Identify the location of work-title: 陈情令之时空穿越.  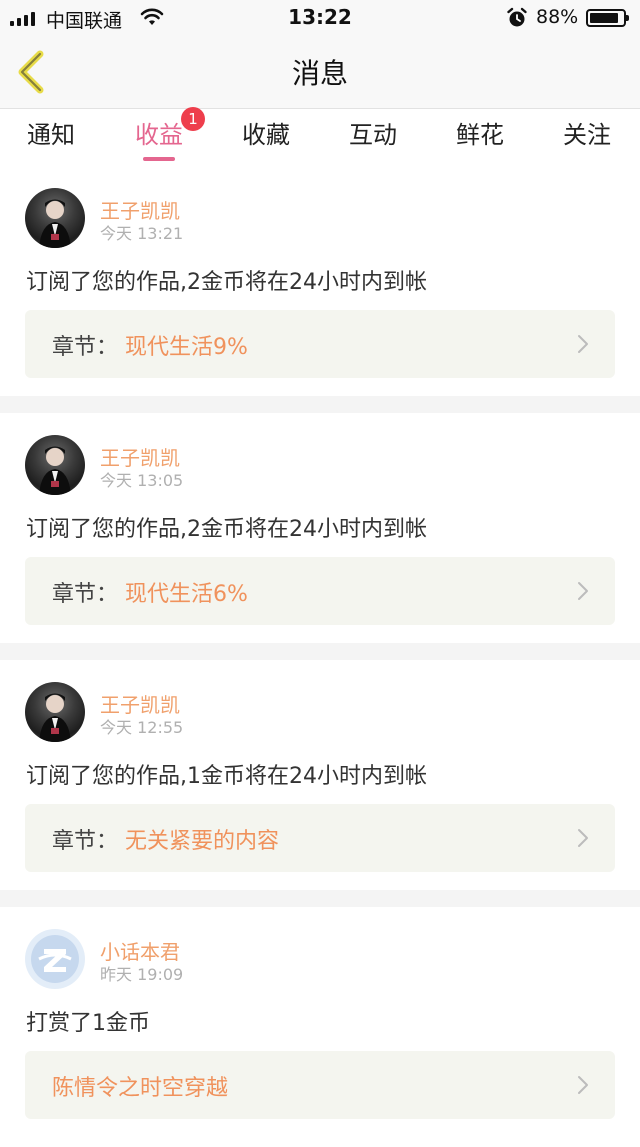
(140, 1088).